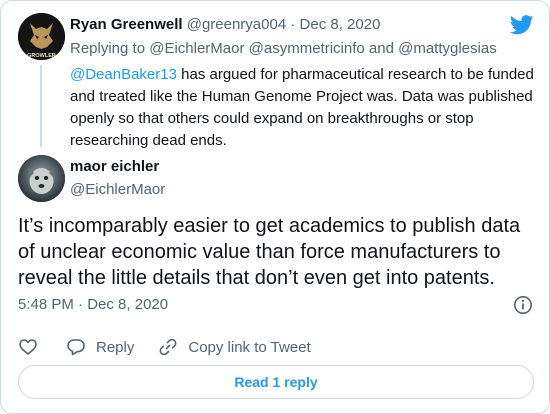 Image resolution: width=550 pixels, height=414 pixels. Describe the element at coordinates (249, 347) in the screenshot. I see `copy-link-label: Copy link to Tweet` at that location.